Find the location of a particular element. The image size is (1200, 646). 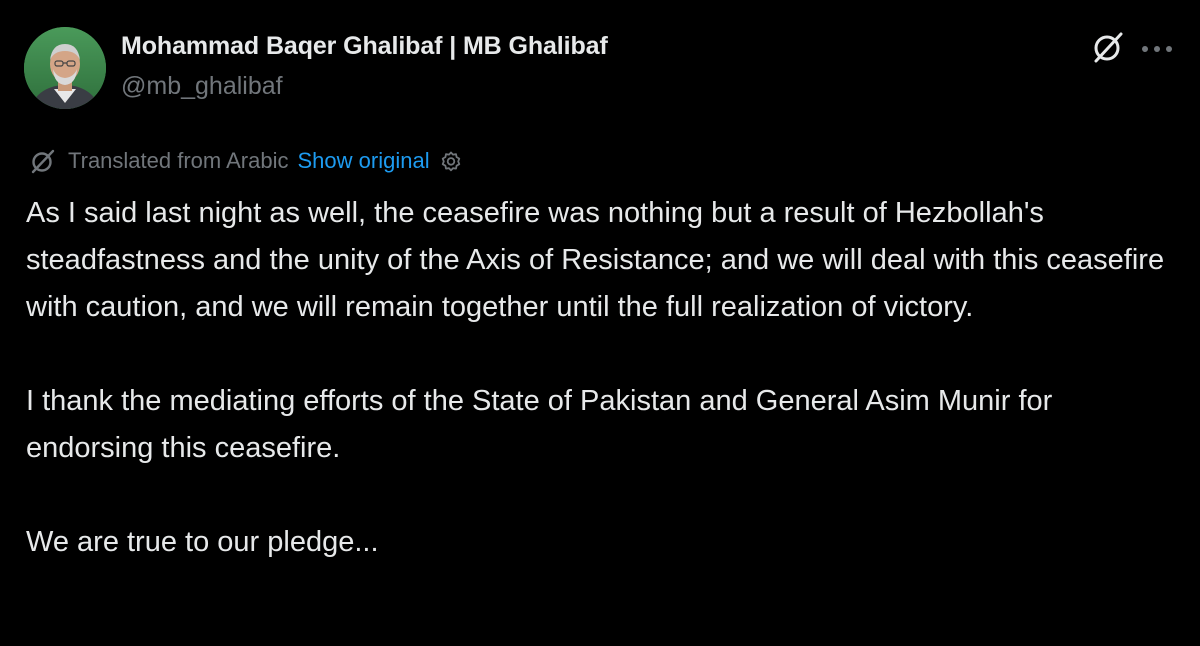

translated-from-label: Translated from Arabic is located at coordinates (178, 160).